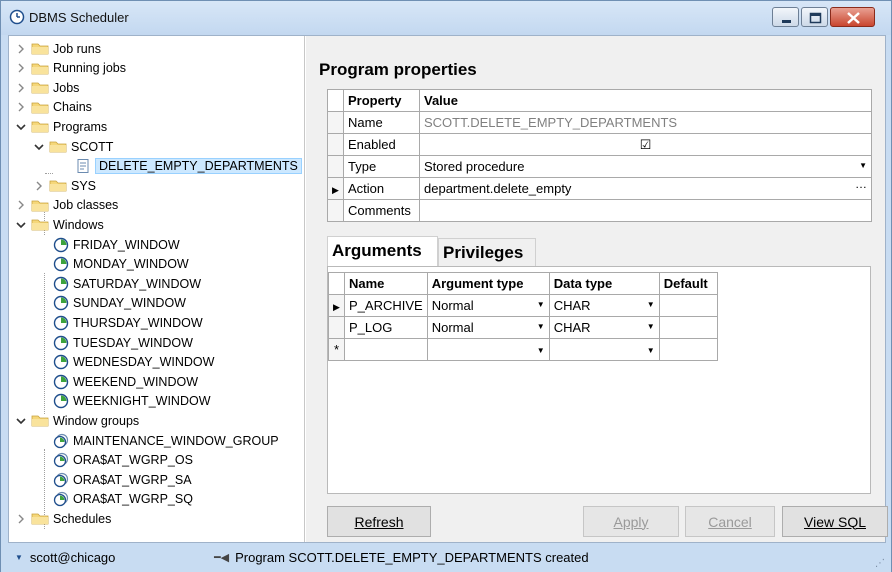 The image size is (892, 572). I want to click on tree-folder-node: Windows, so click(59, 224).